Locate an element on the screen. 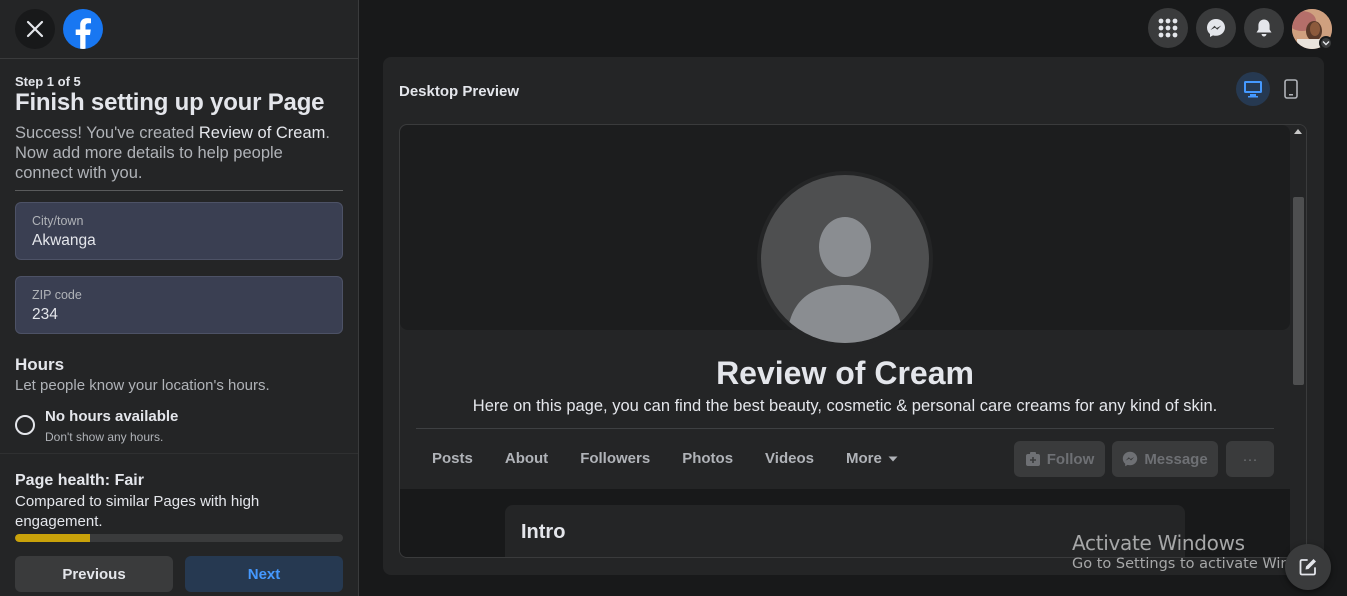 The width and height of the screenshot is (1347, 596). preview-title: Desktop Preview is located at coordinates (459, 91).